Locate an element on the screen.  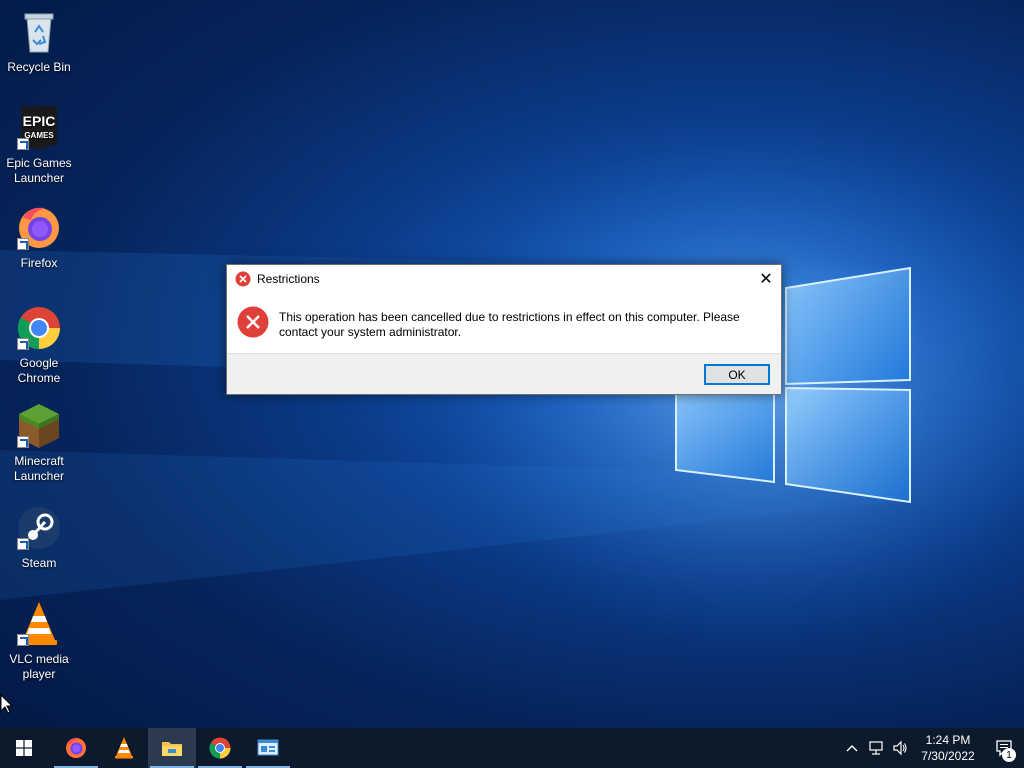
minecraft-icon is located at coordinates (39, 426).